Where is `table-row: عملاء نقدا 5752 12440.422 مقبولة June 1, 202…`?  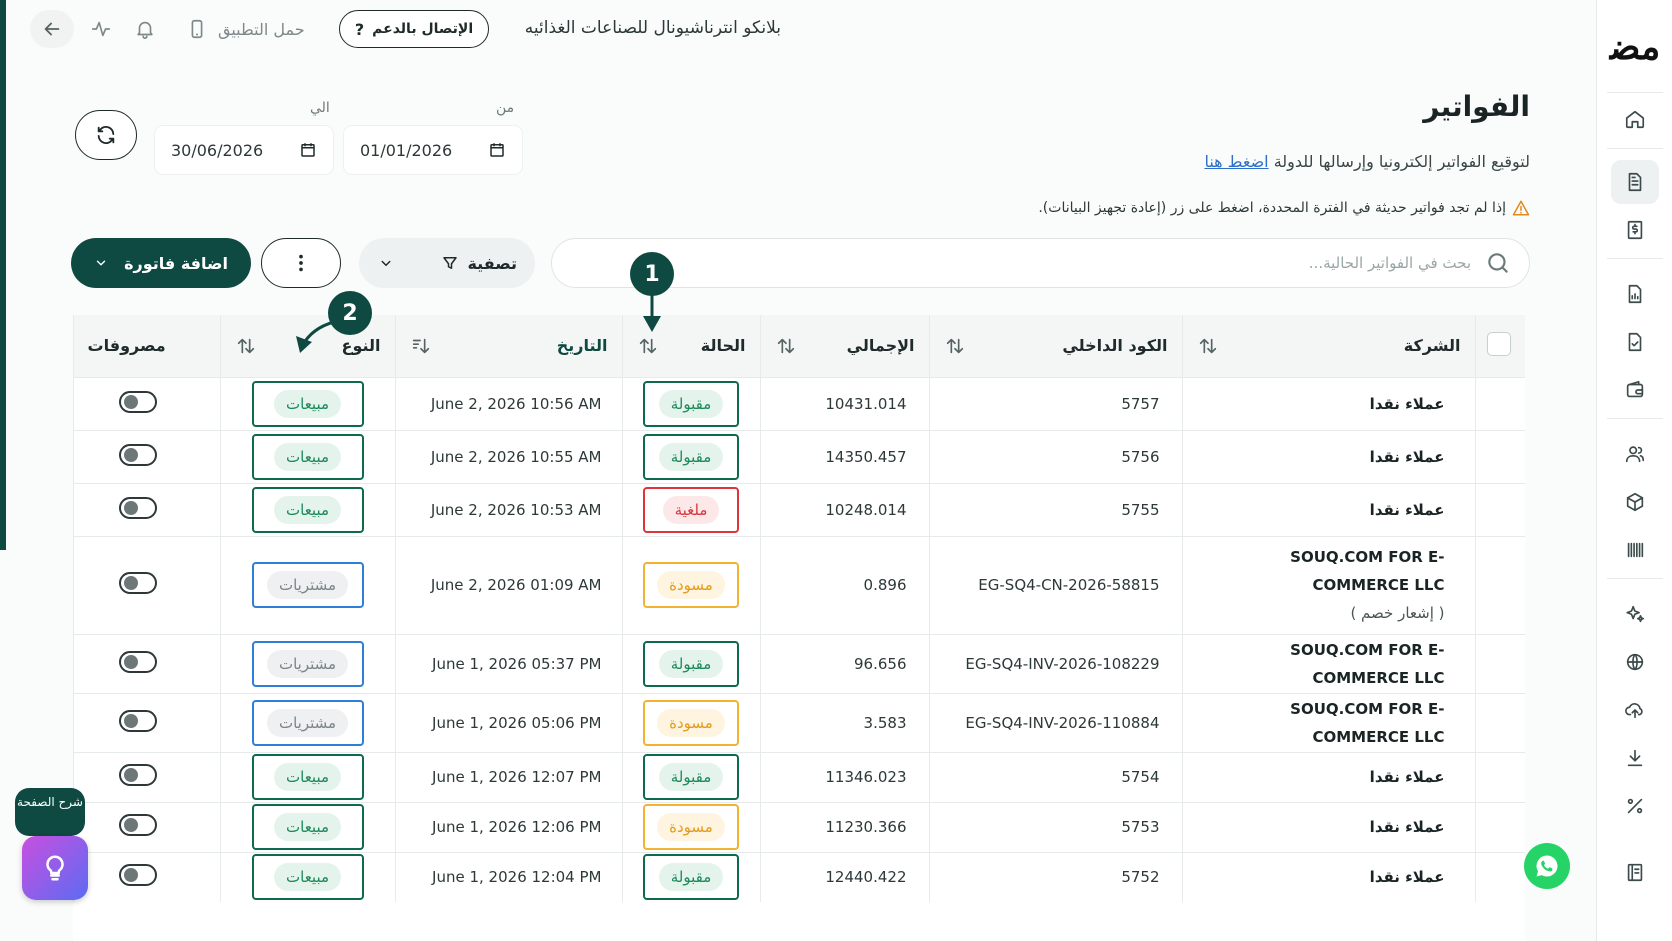
table-row: عملاء نقدا 5752 12440.422 مقبولة June 1, 202… is located at coordinates (799, 876).